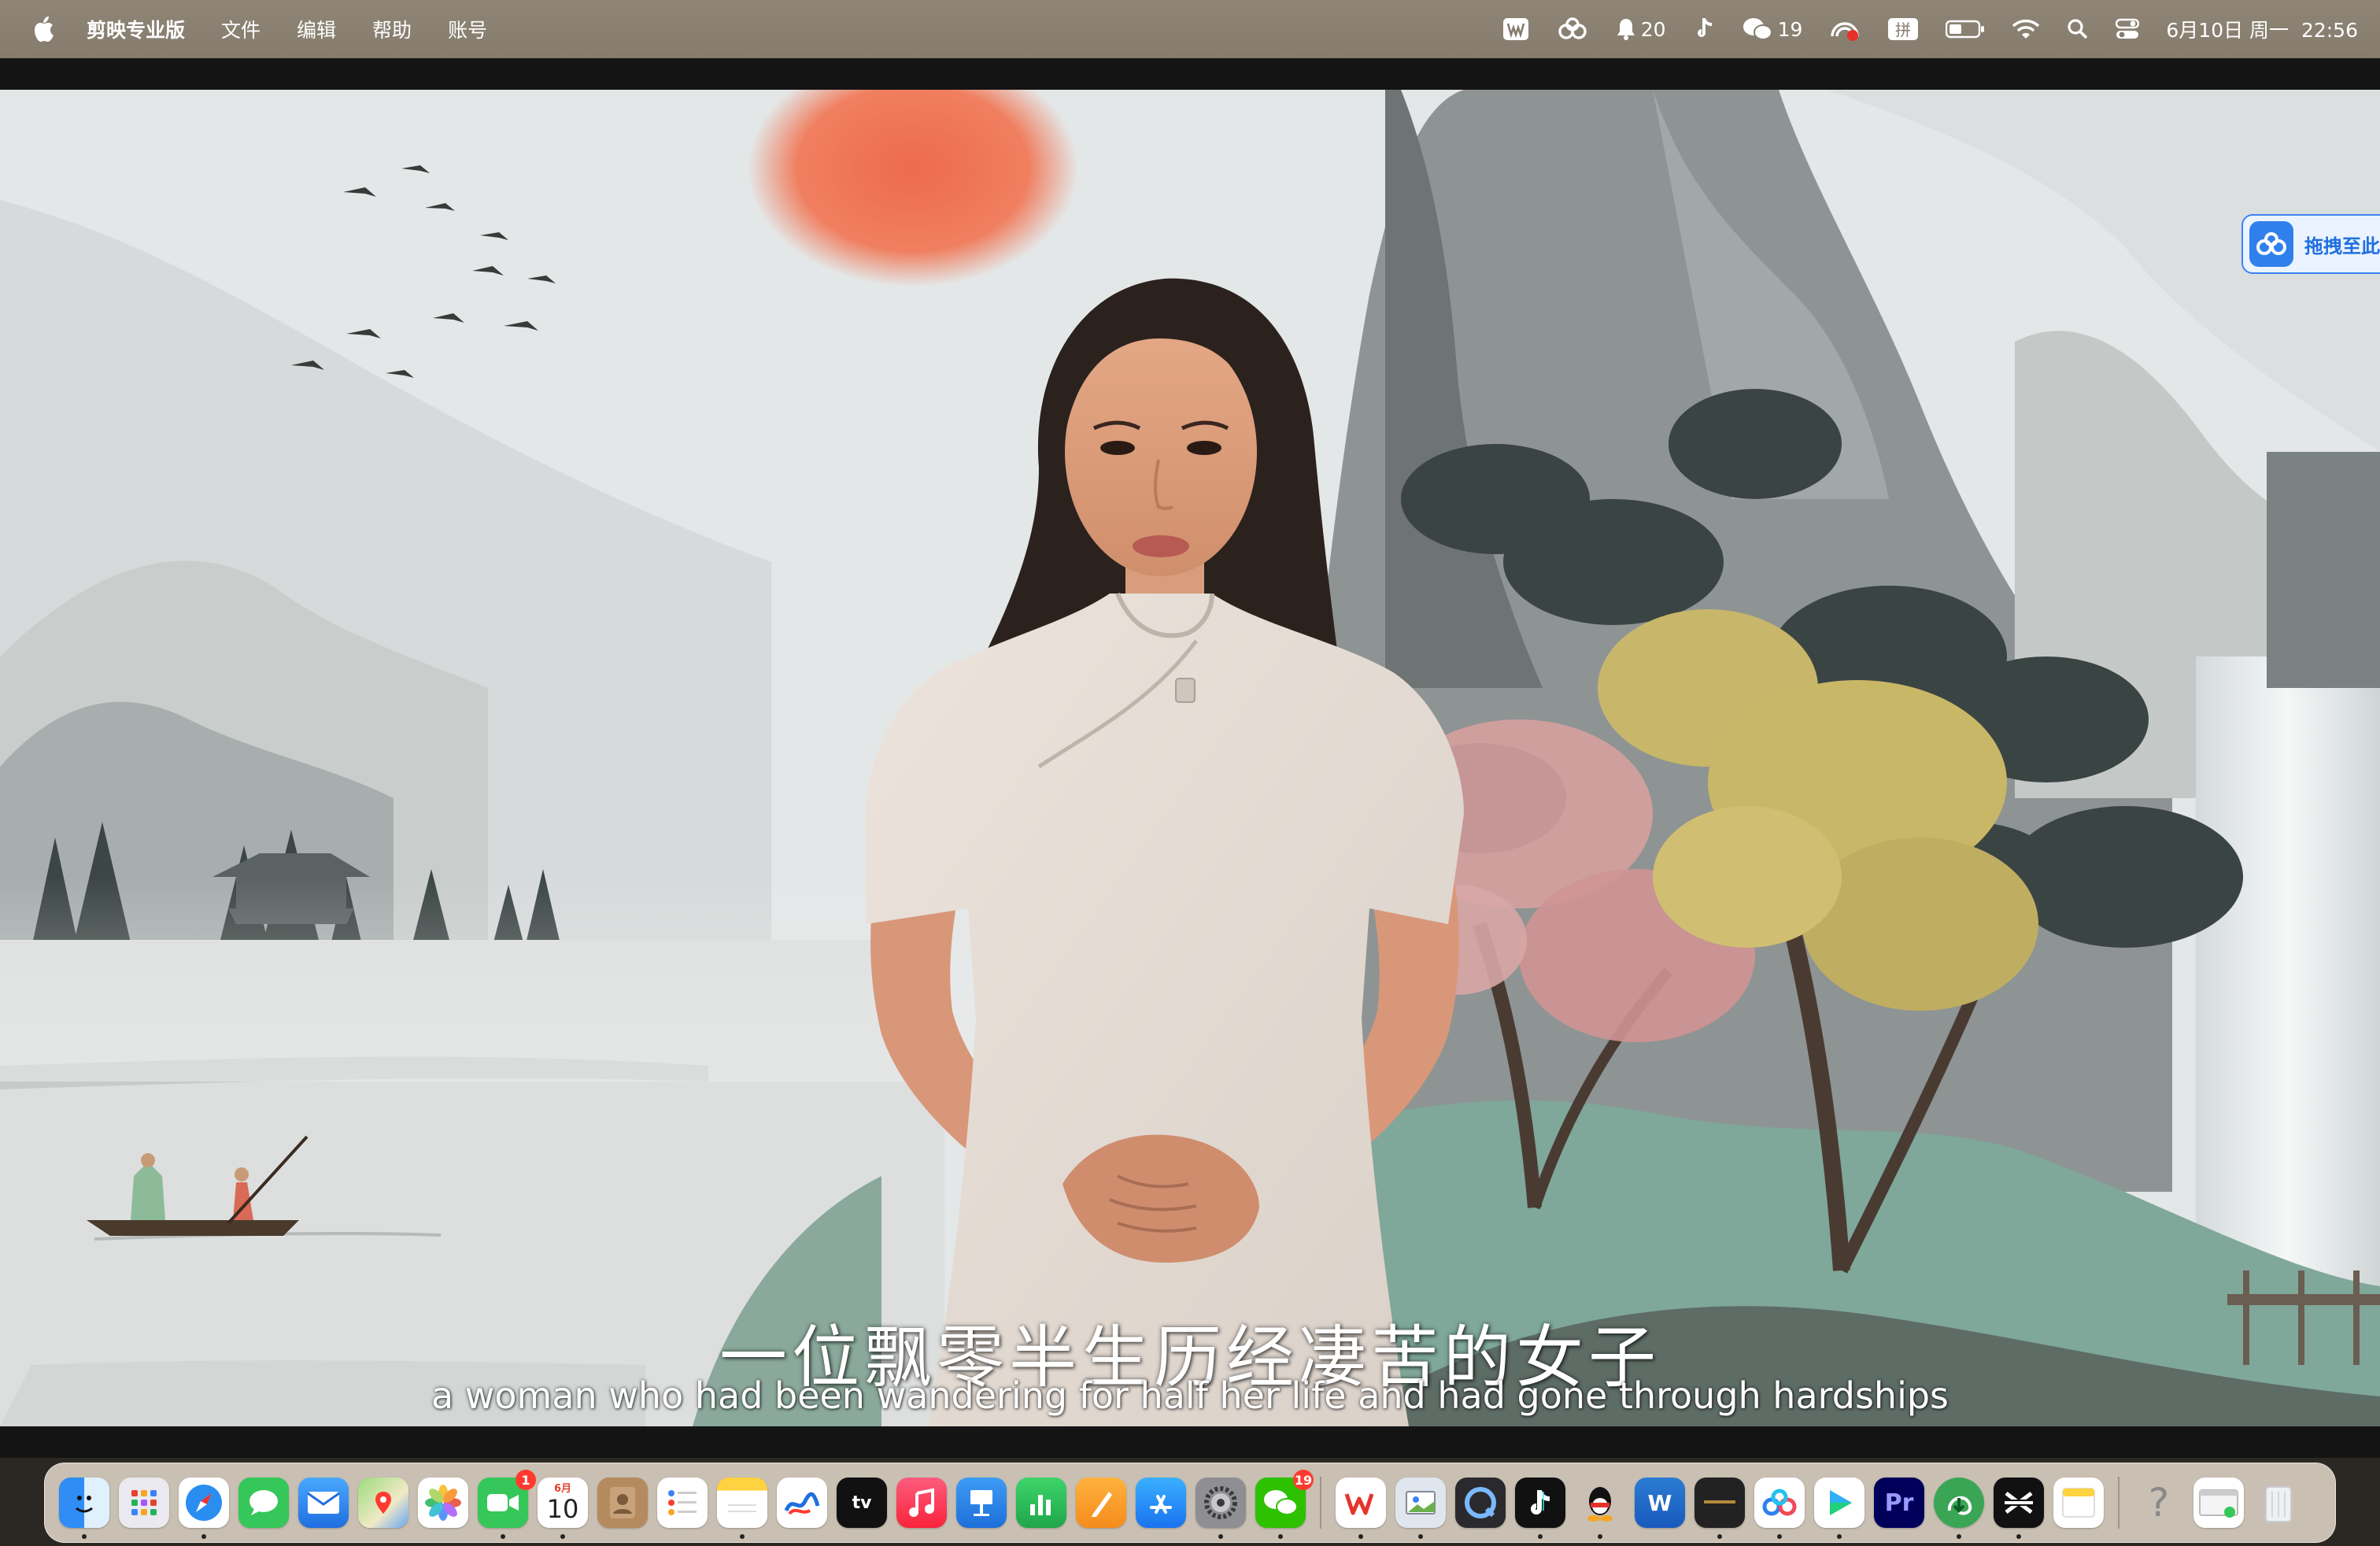 This screenshot has height=1546, width=2380. I want to click on qq-icon, so click(1600, 1509).